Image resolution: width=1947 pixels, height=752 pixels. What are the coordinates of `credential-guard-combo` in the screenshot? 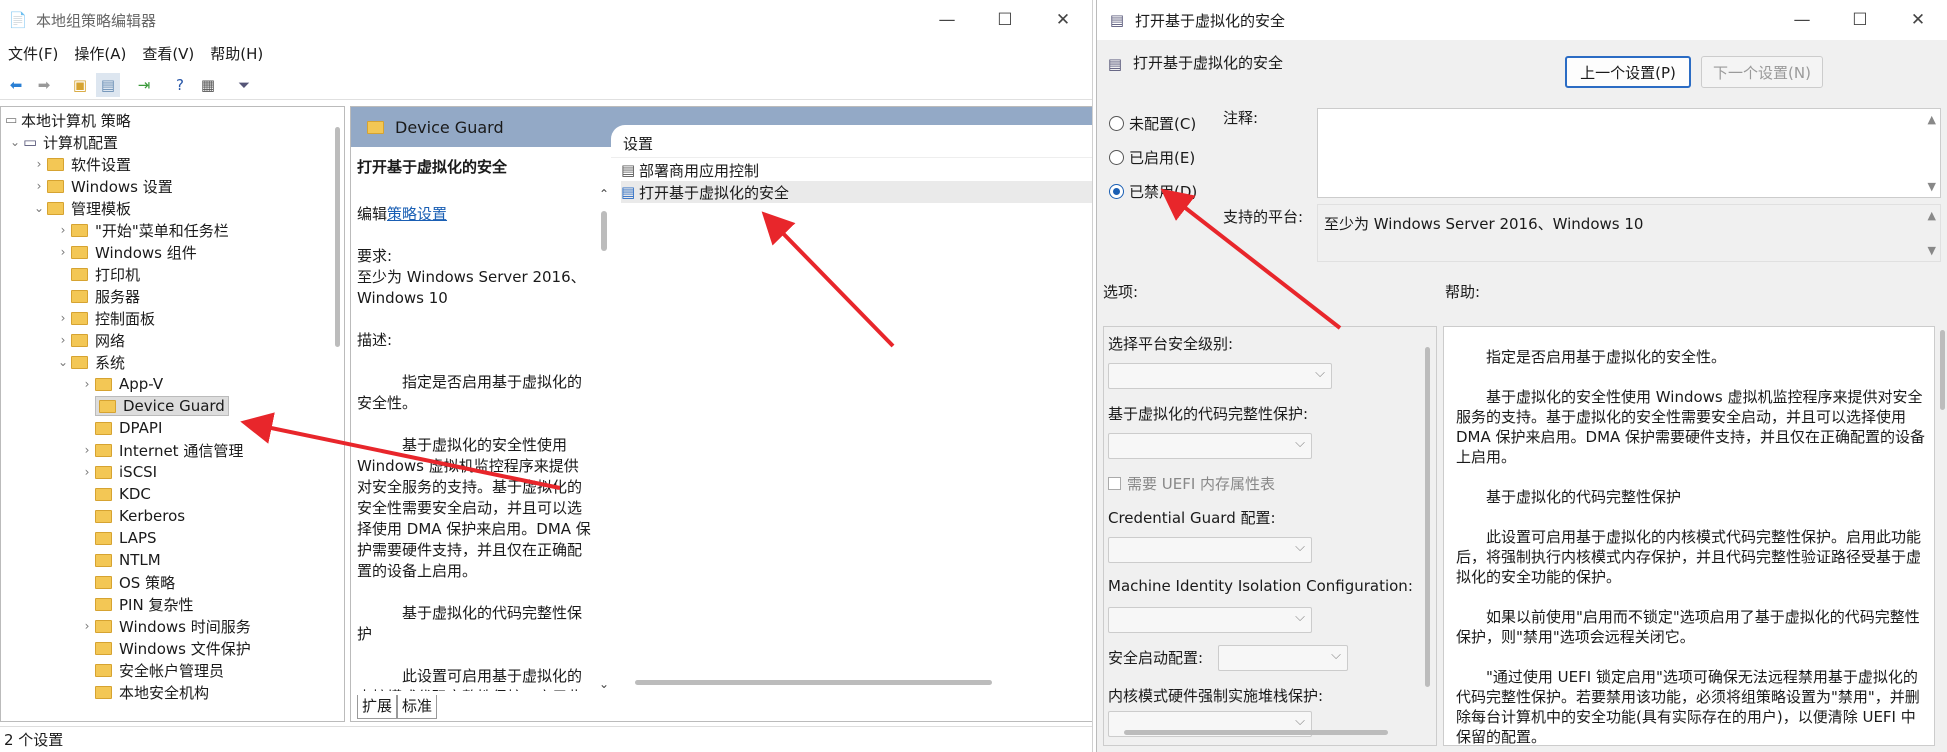 It's located at (1210, 550).